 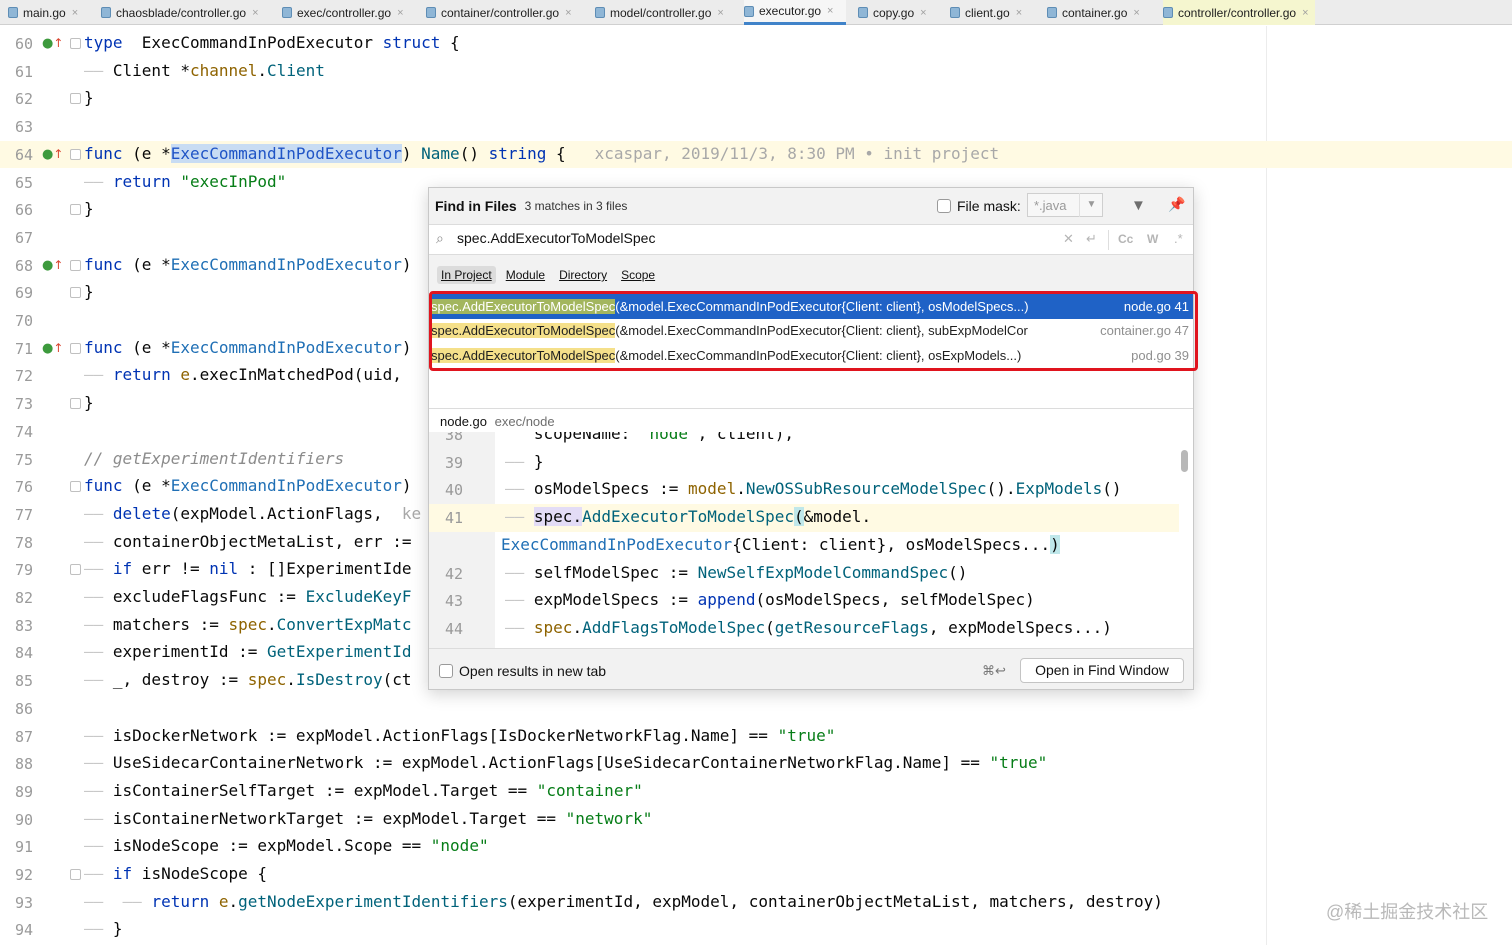 What do you see at coordinates (1091, 205) in the screenshot?
I see `chevron-down-icon: ▼` at bounding box center [1091, 205].